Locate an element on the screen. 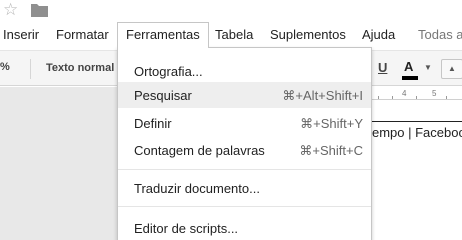 This screenshot has height=240, width=462. menu-item-label: Definir is located at coordinates (153, 123).